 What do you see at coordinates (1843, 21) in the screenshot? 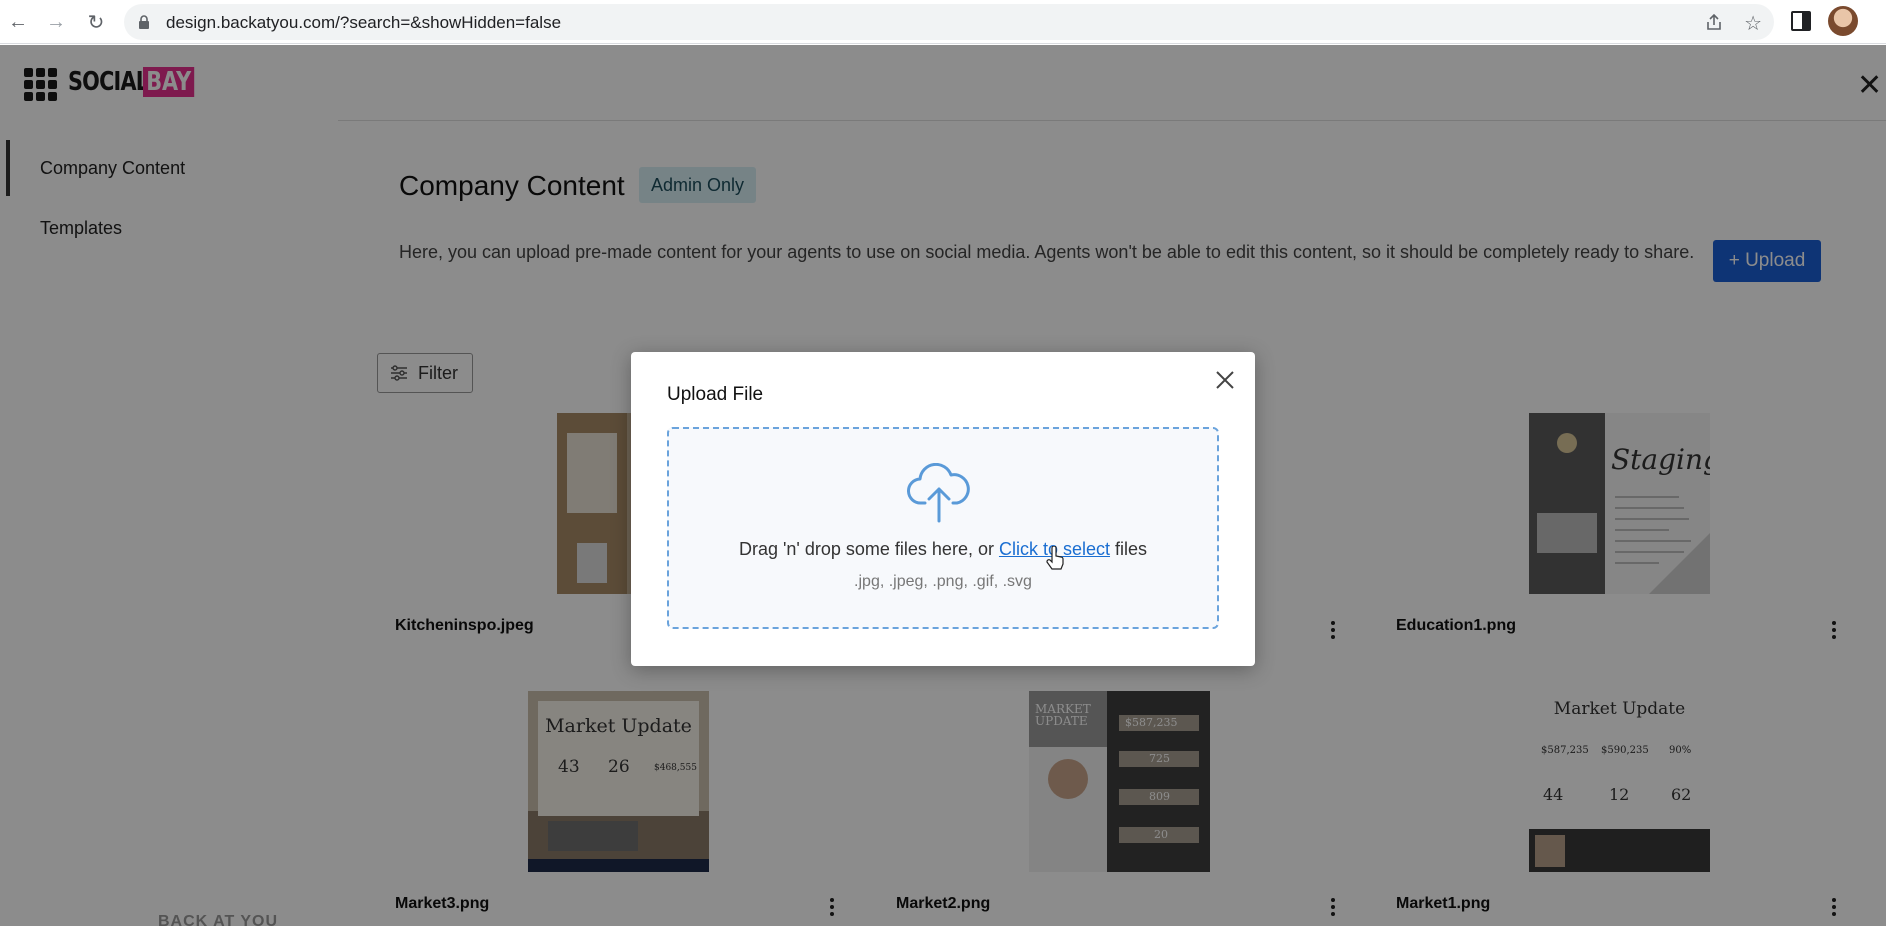
I see `profile-avatar` at bounding box center [1843, 21].